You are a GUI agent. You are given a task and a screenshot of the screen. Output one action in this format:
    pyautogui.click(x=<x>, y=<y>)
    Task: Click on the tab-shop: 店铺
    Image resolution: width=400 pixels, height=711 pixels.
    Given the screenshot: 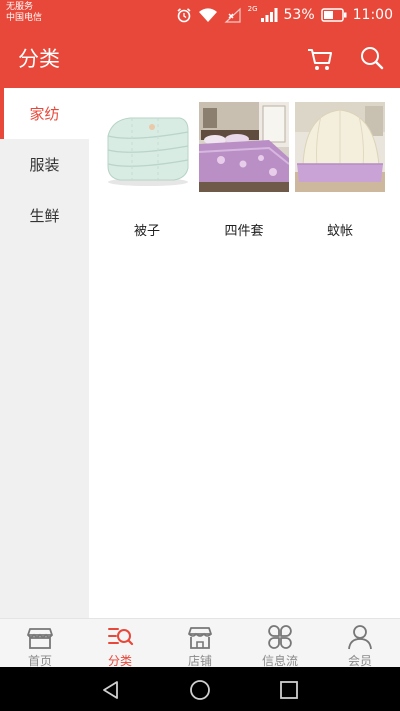 What is the action you would take?
    pyautogui.click(x=200, y=643)
    